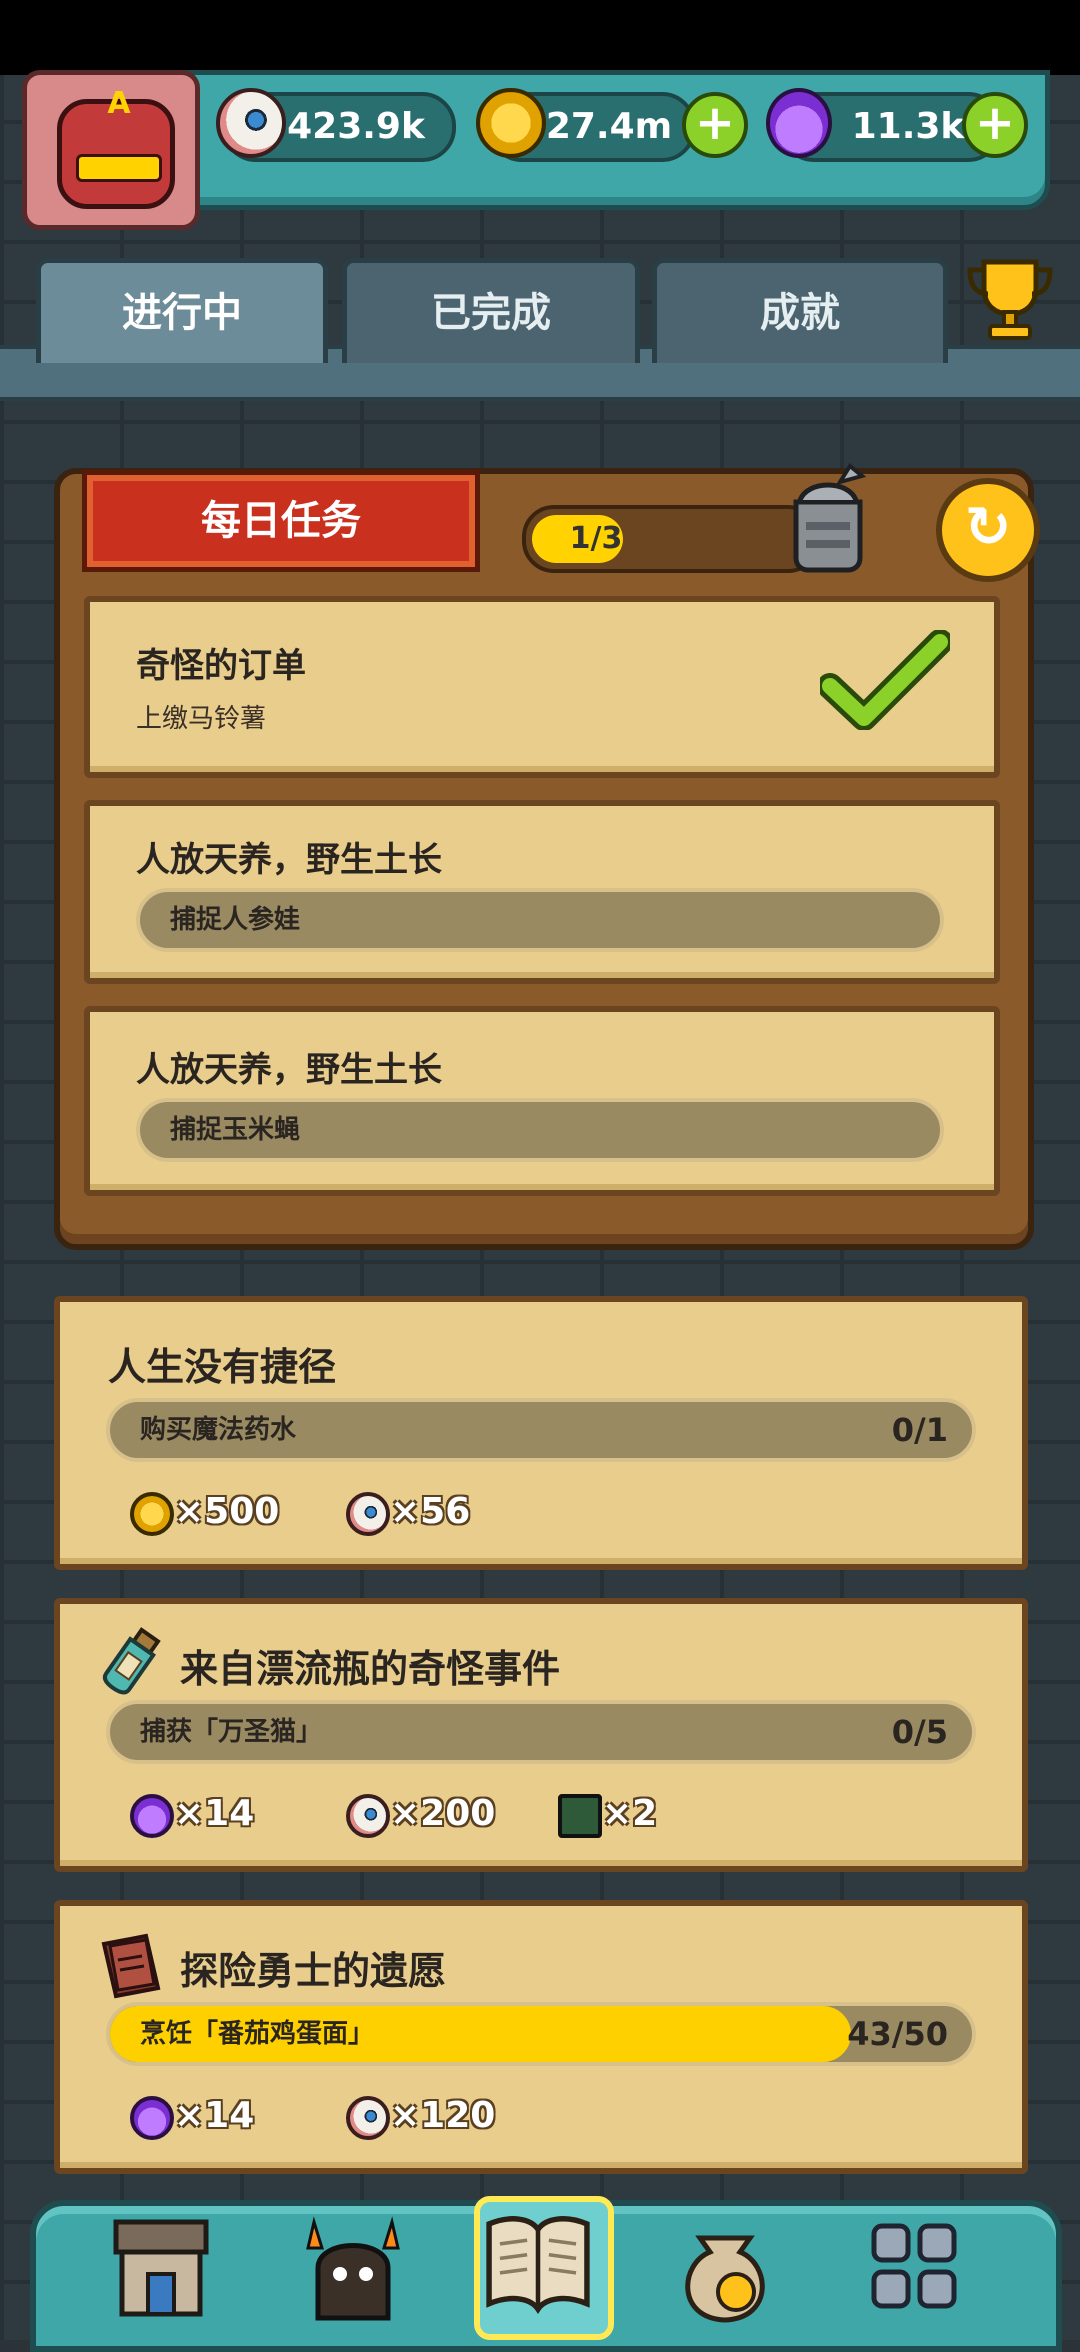 Image resolution: width=1080 pixels, height=2352 pixels. Describe the element at coordinates (580, 1816) in the screenshot. I see `map-icon` at that location.